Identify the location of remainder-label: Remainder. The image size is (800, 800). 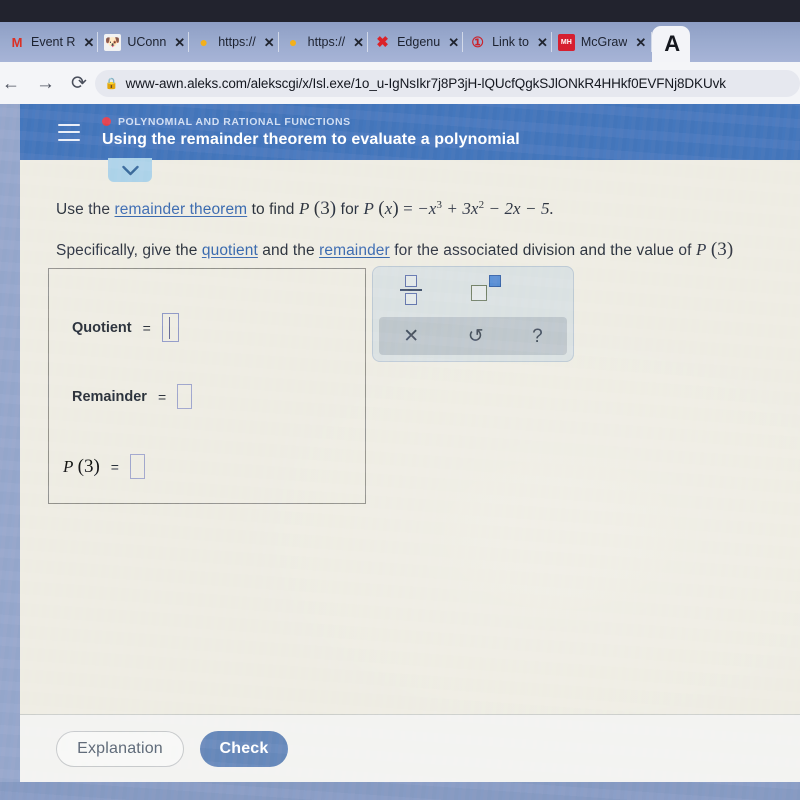
(109, 396).